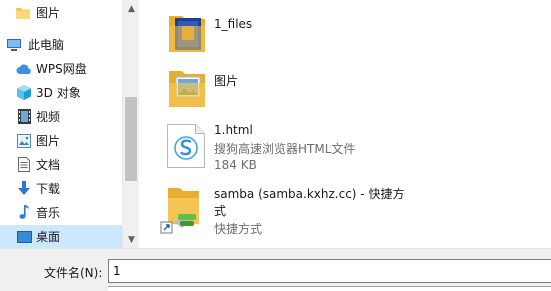 Image resolution: width=551 pixels, height=291 pixels. What do you see at coordinates (46, 45) in the screenshot?
I see `nav-item-label: 此电脑` at bounding box center [46, 45].